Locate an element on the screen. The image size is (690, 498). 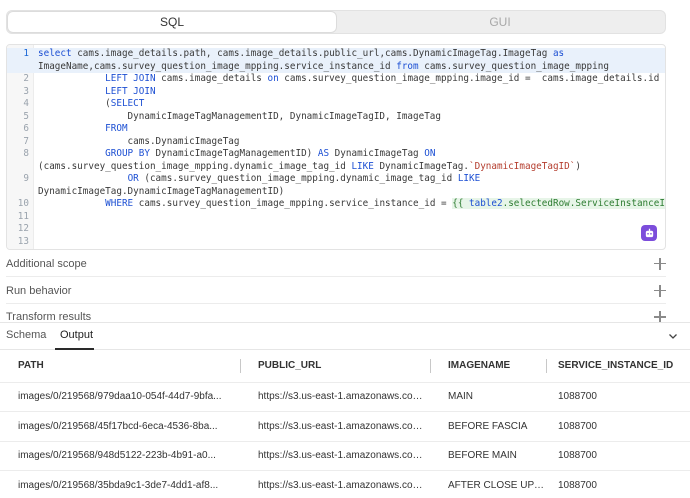
code-text: (SELECT is located at coordinates (91, 103).